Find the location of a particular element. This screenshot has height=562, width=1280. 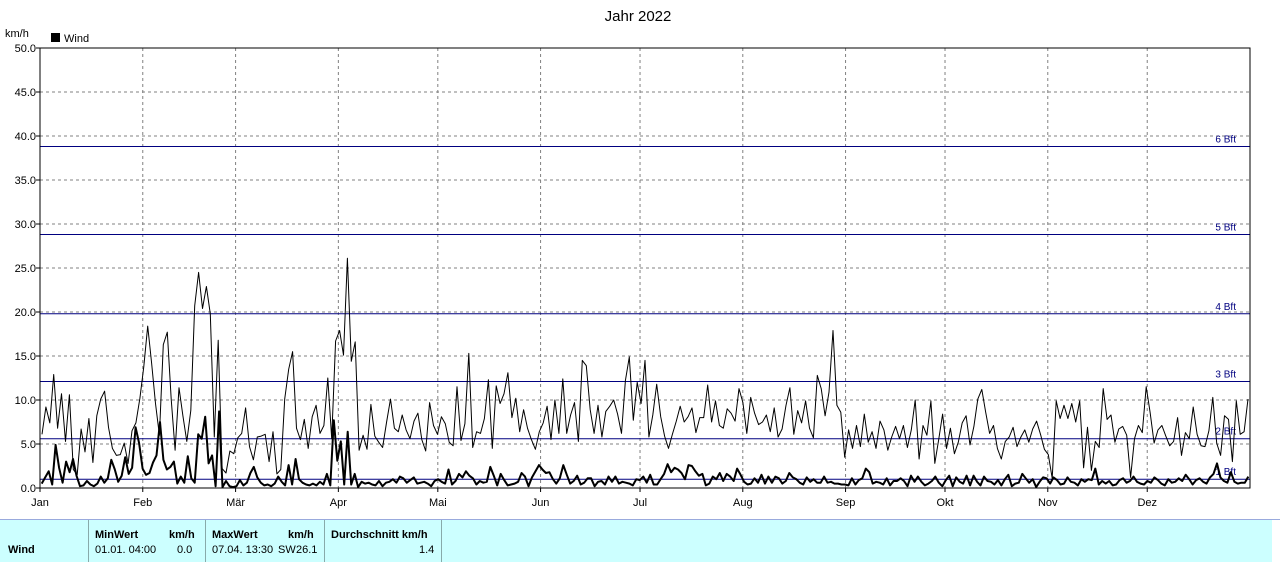

chart-title: Jahr 2022 is located at coordinates (638, 16).